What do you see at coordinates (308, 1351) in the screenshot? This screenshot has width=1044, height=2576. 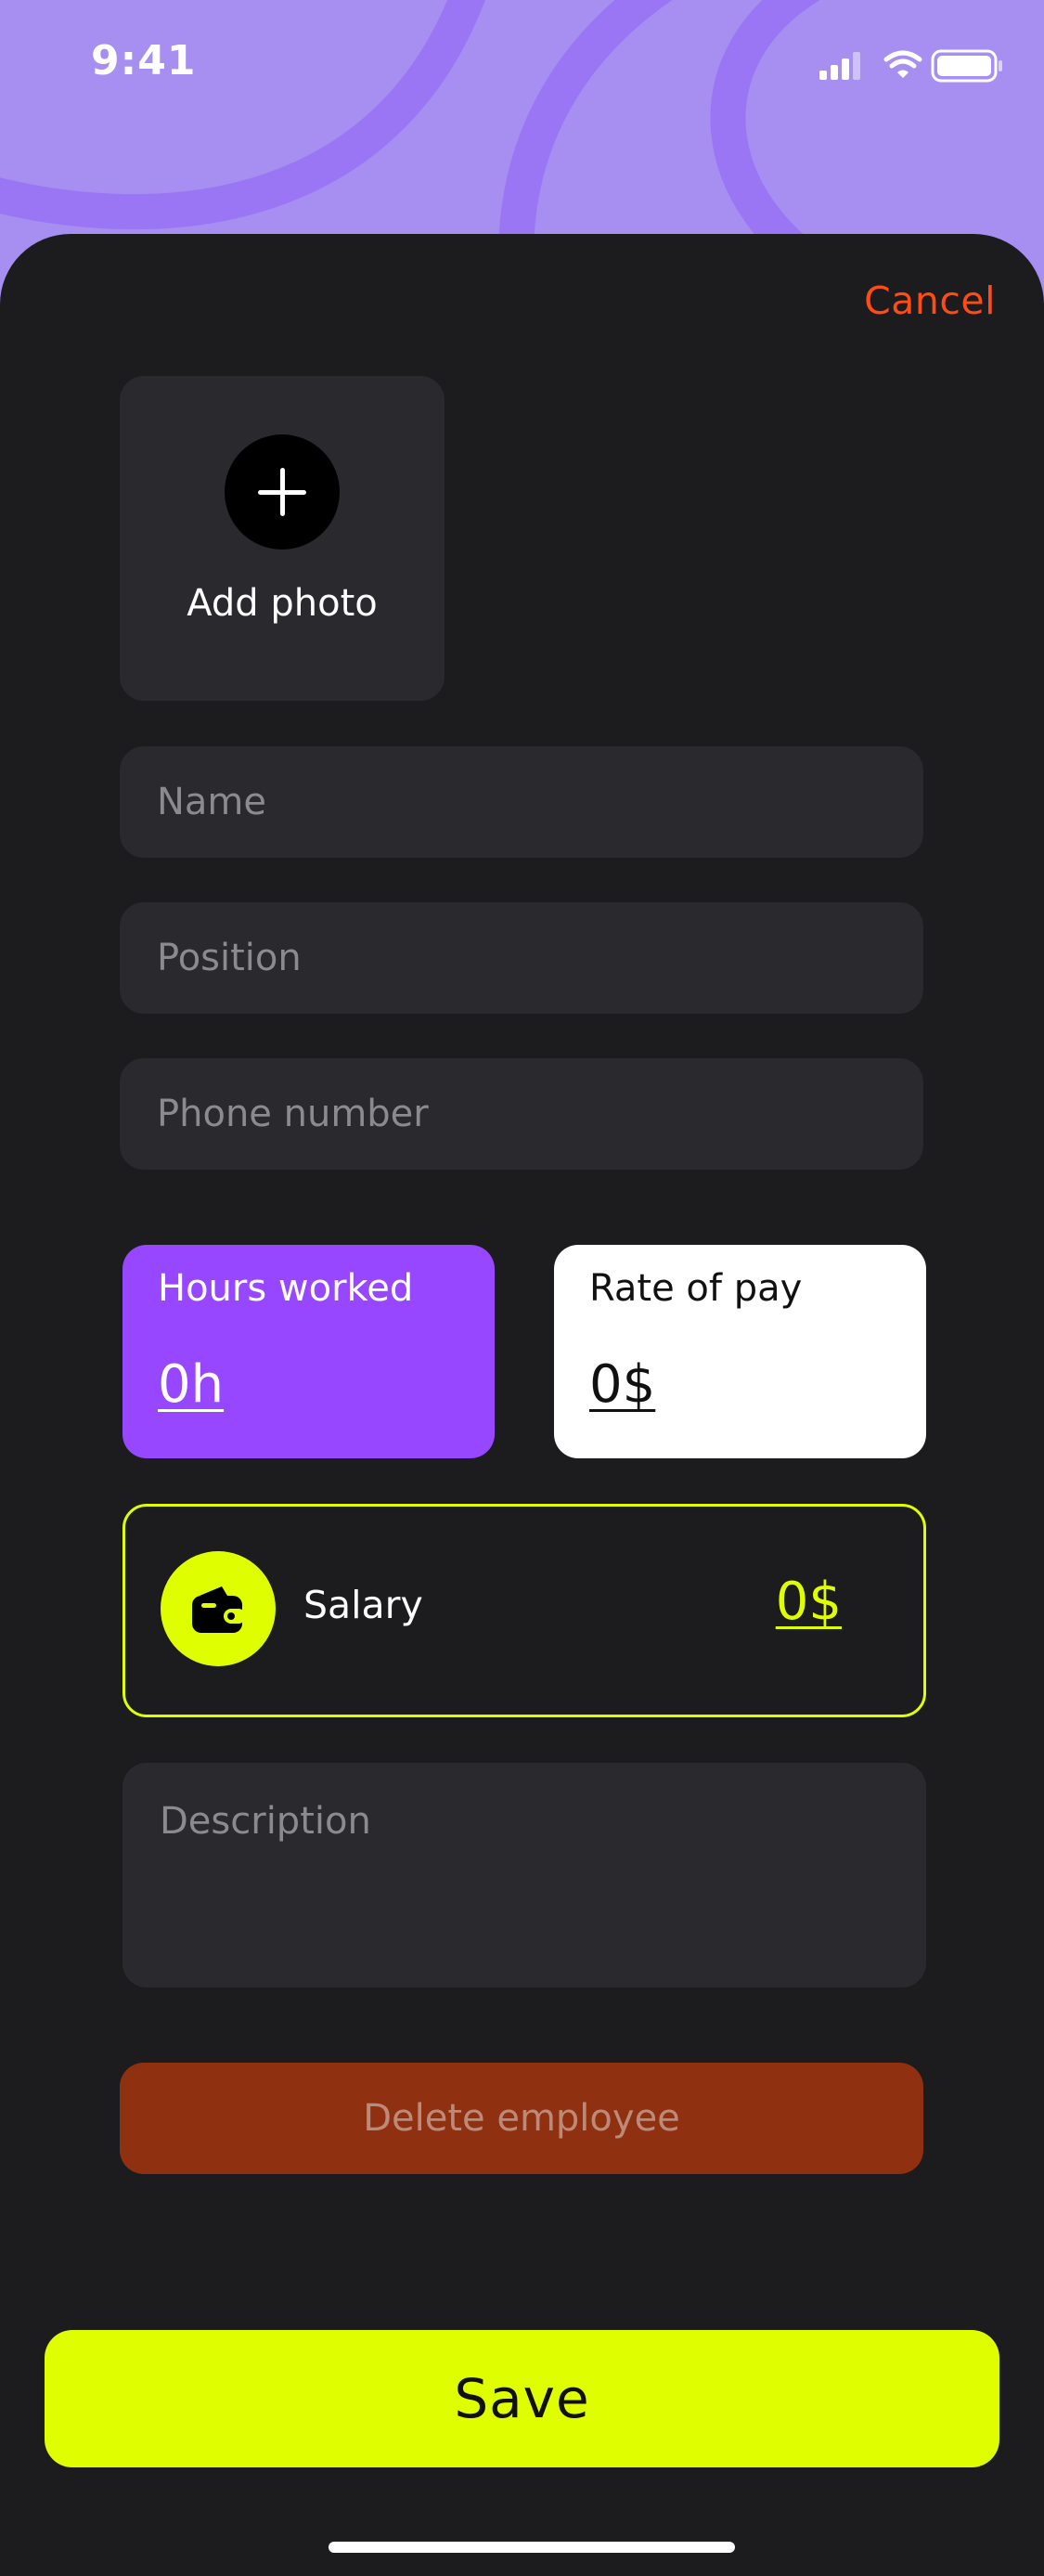 I see `hours-worked-card: Hours worked 0h` at bounding box center [308, 1351].